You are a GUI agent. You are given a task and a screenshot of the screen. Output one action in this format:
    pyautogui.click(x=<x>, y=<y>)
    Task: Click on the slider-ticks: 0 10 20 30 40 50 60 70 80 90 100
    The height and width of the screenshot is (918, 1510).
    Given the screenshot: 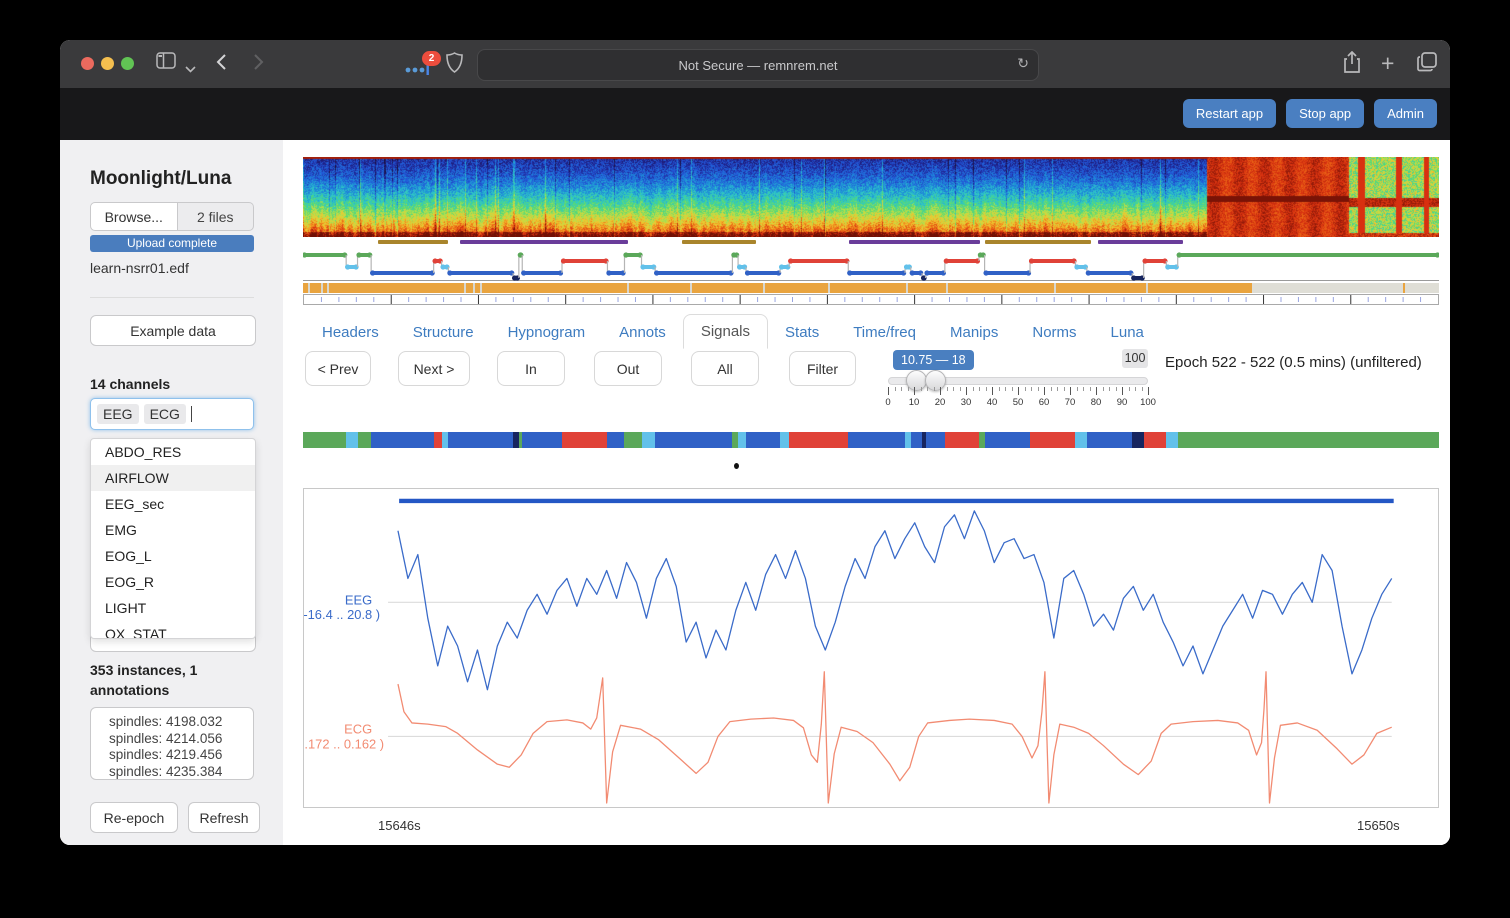 What is the action you would take?
    pyautogui.click(x=1020, y=398)
    